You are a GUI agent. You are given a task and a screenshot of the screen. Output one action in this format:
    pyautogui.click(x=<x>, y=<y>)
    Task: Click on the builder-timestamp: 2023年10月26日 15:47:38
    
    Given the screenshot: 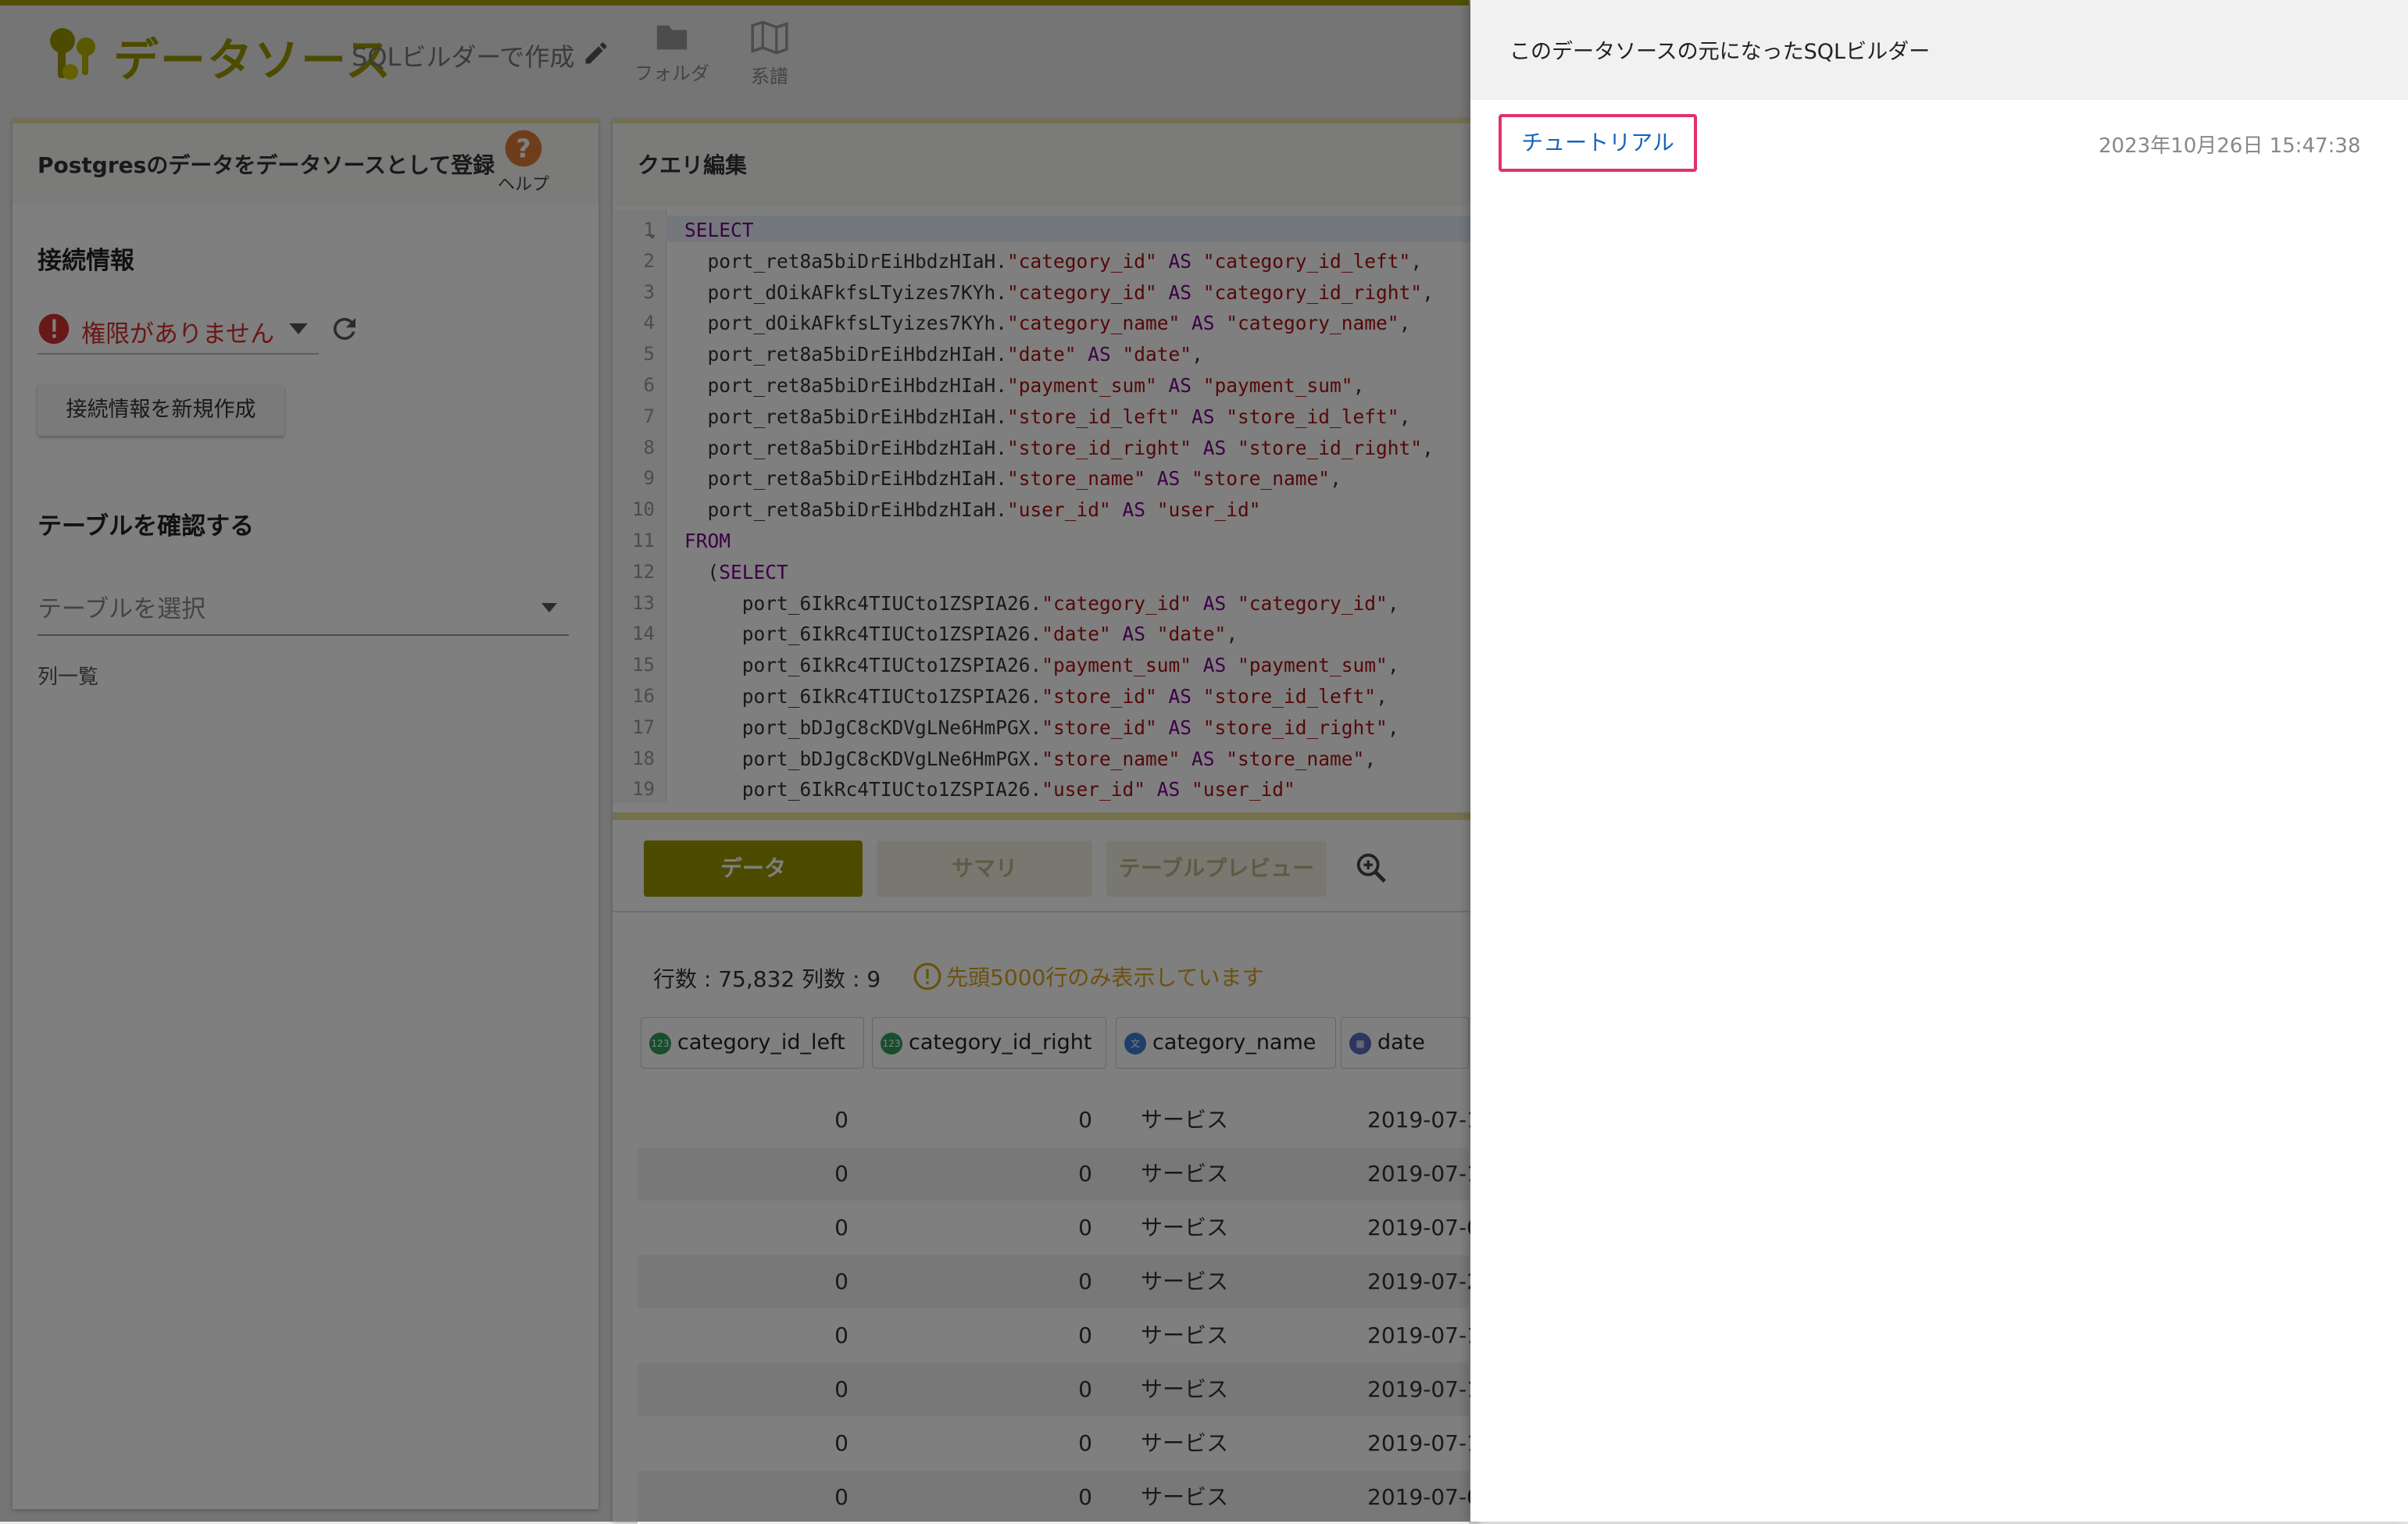 What is the action you would take?
    pyautogui.click(x=2230, y=146)
    